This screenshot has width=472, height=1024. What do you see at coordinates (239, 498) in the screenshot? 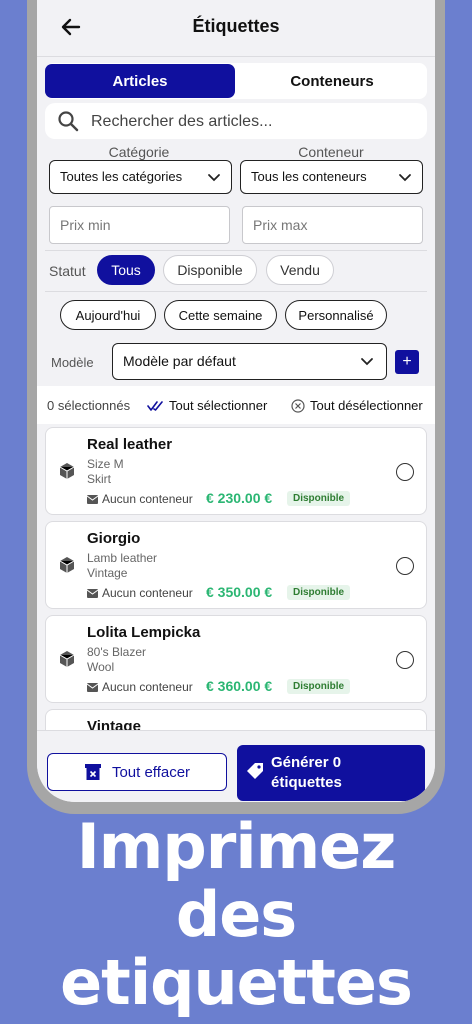
I see `item-price: € 230.00 €` at bounding box center [239, 498].